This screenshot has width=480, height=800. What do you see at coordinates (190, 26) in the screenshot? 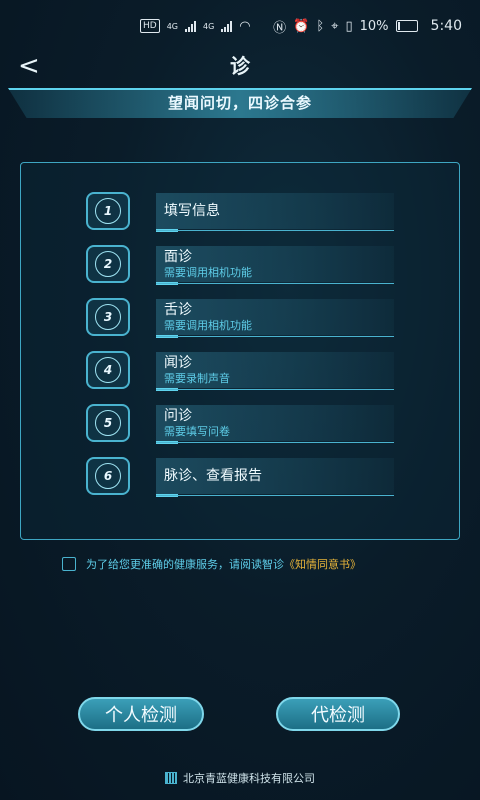
I see `signal-icon` at bounding box center [190, 26].